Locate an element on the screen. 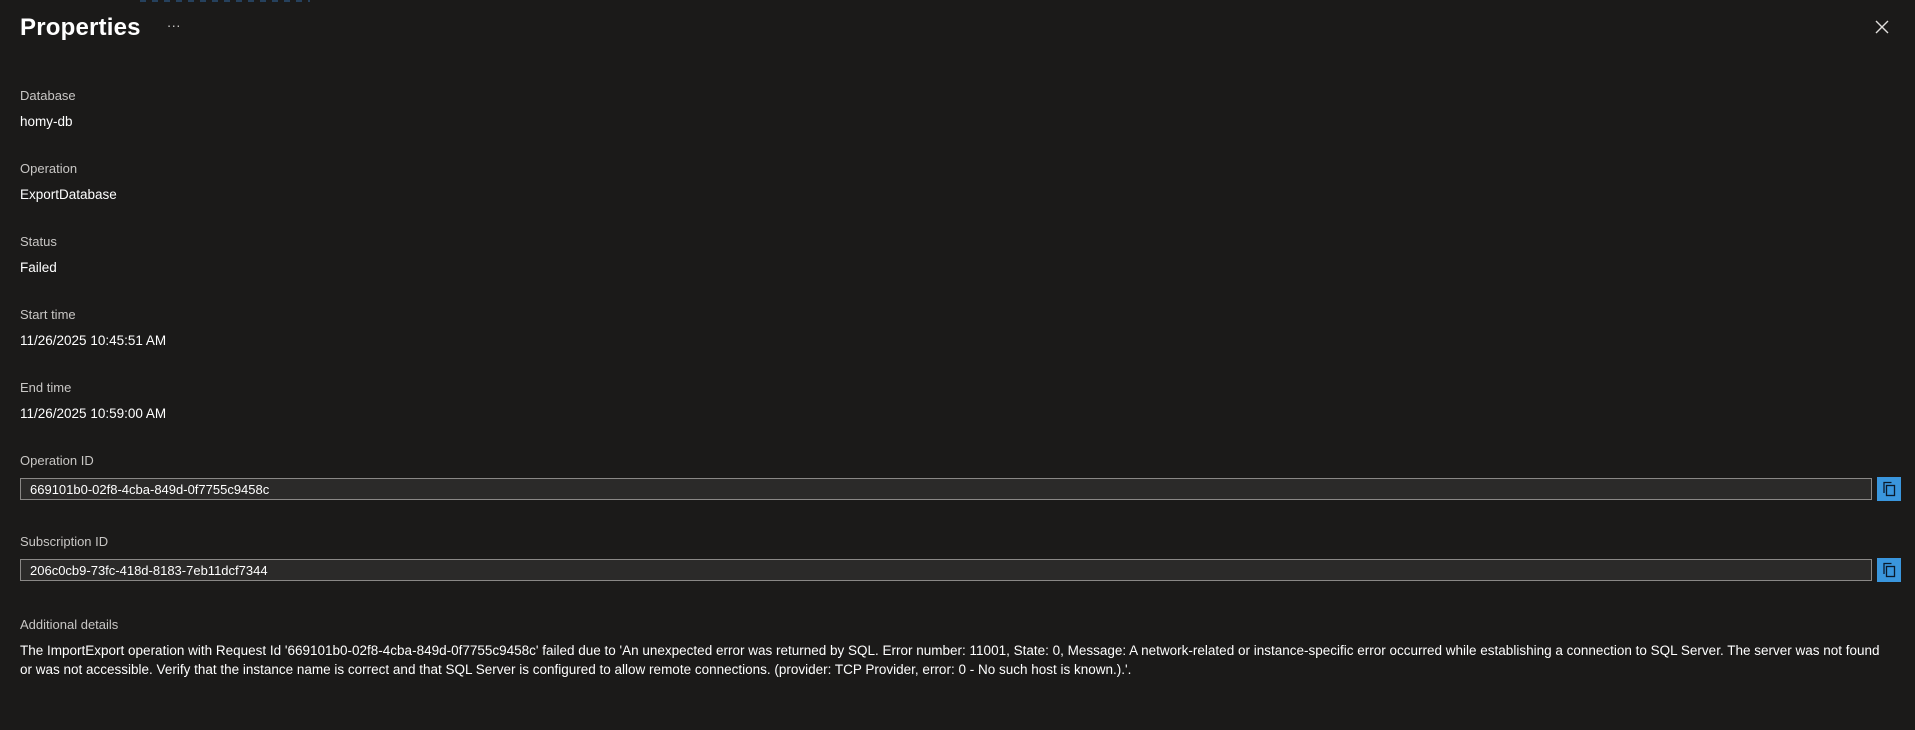  operation-id-input is located at coordinates (946, 489).